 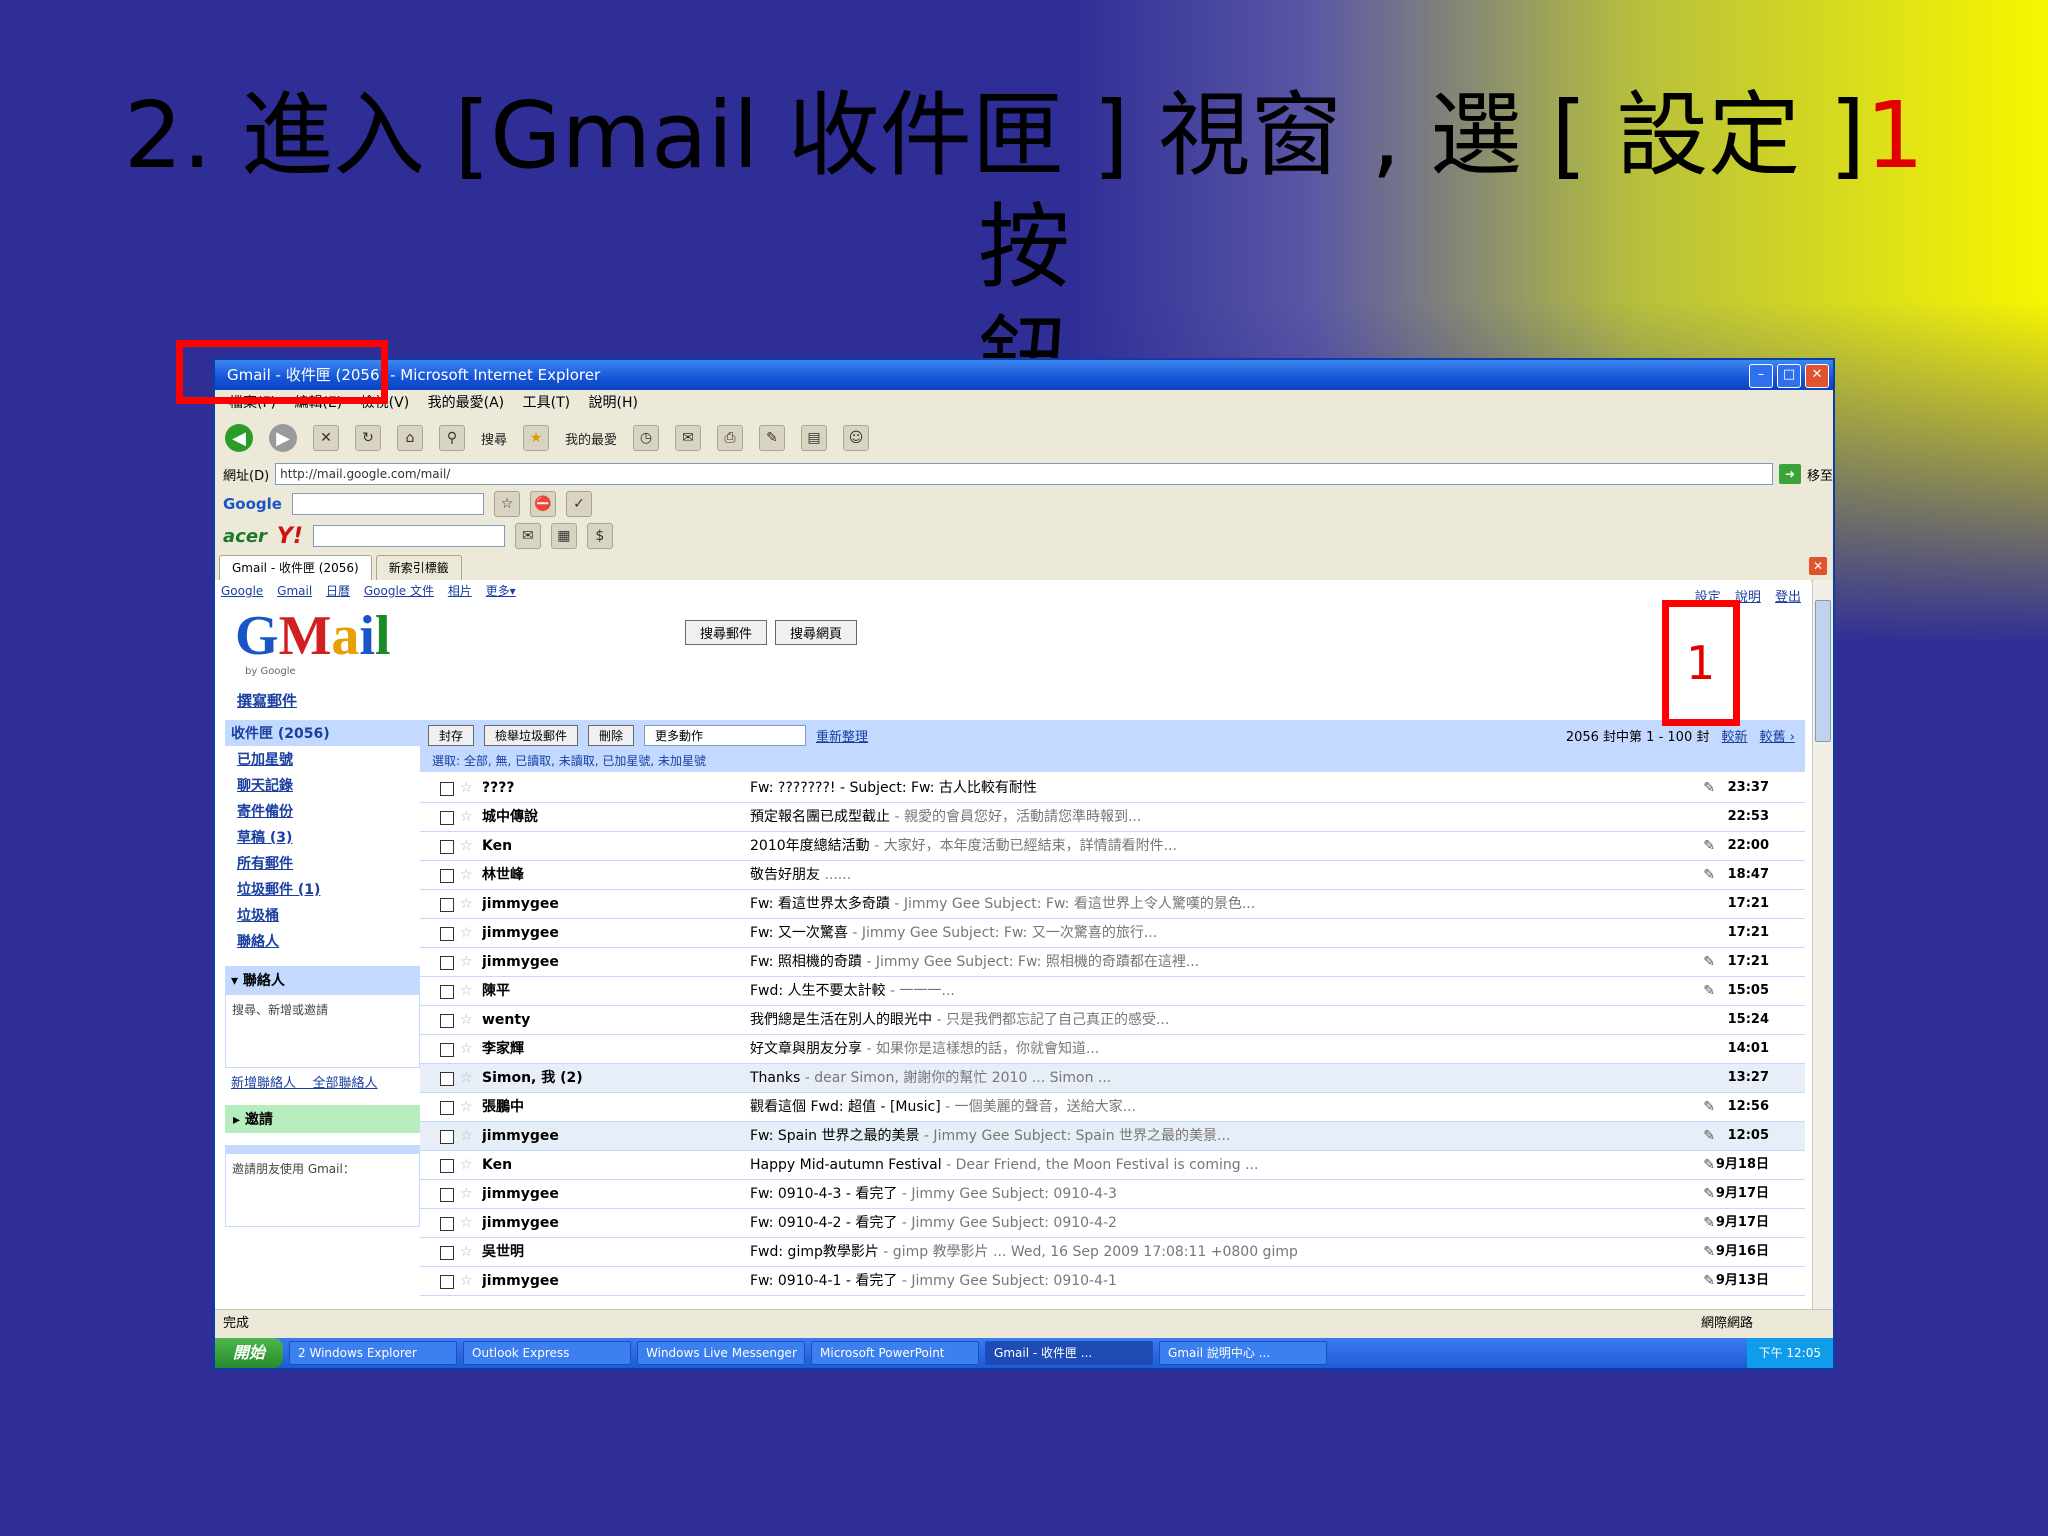 I want to click on google-toolbar-search, so click(x=387, y=504).